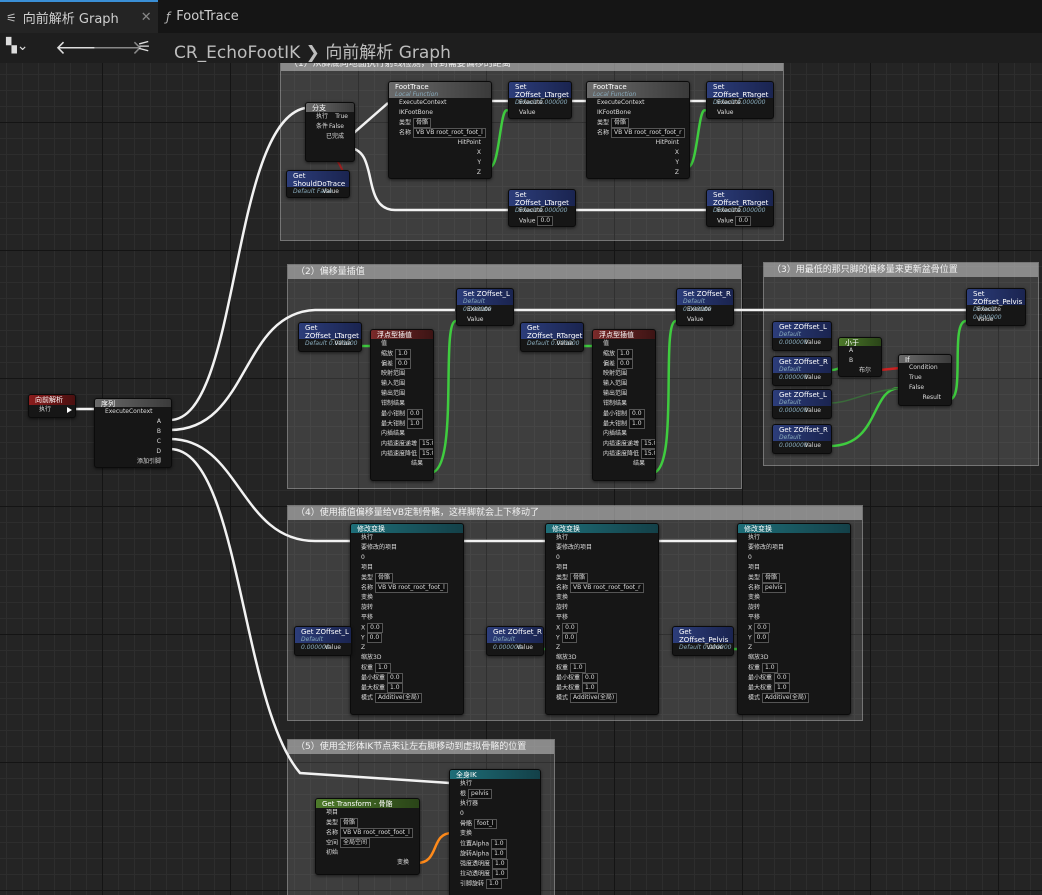 This screenshot has height=895, width=1042. I want to click on result-pin: Result, so click(925, 398).